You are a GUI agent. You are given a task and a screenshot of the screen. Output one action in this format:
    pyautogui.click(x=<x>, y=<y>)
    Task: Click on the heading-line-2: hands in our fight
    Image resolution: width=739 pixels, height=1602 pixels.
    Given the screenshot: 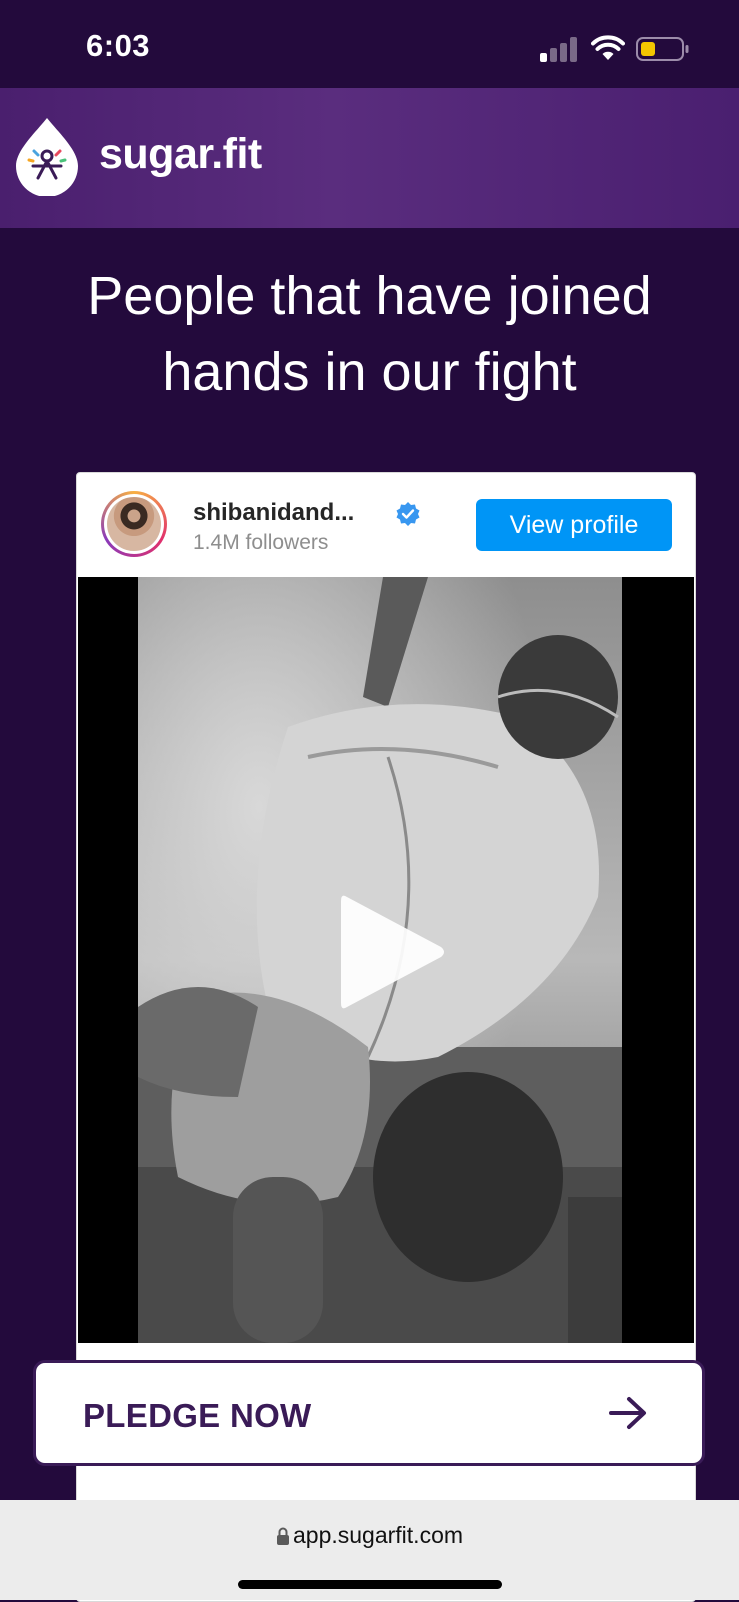 What is the action you would take?
    pyautogui.click(x=369, y=372)
    